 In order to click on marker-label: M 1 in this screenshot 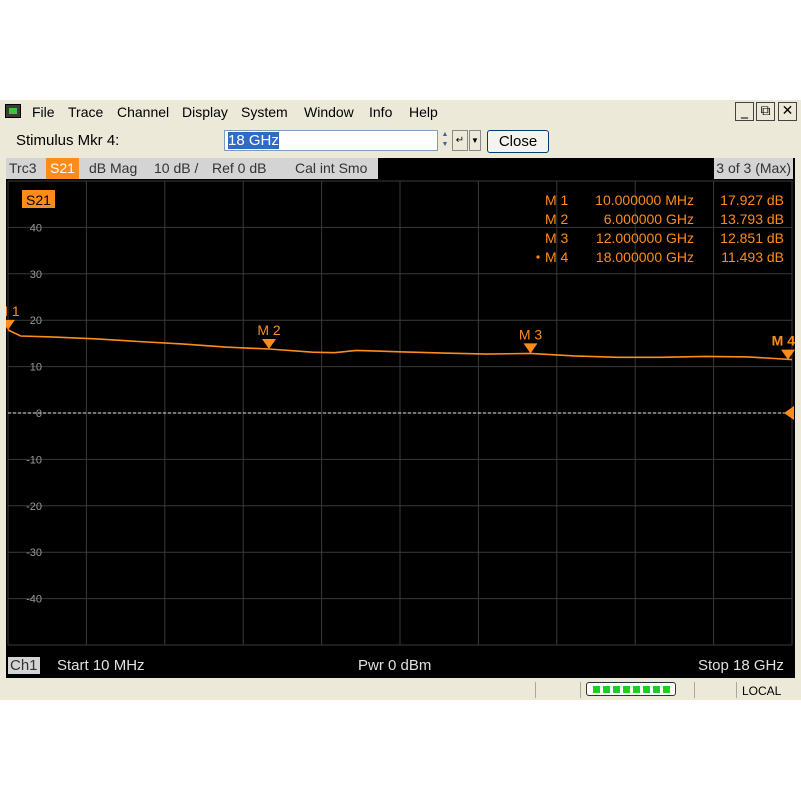, I will do `click(13, 311)`.